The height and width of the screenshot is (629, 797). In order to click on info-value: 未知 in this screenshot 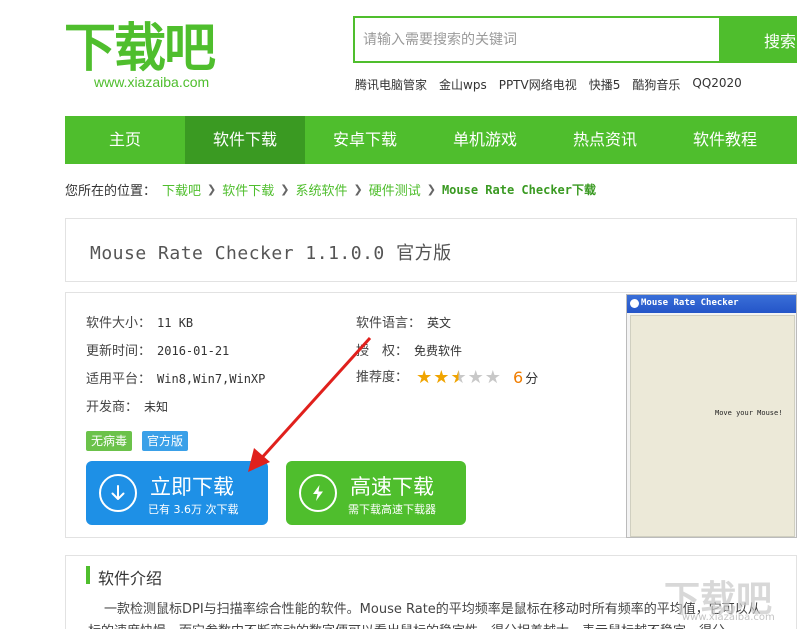, I will do `click(156, 407)`.